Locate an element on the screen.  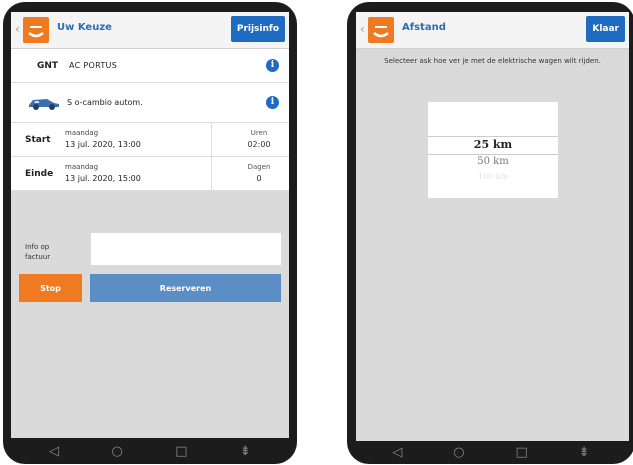
topbar: ‹ Uw Keuze Prijsinfo is located at coordinates (150, 30).